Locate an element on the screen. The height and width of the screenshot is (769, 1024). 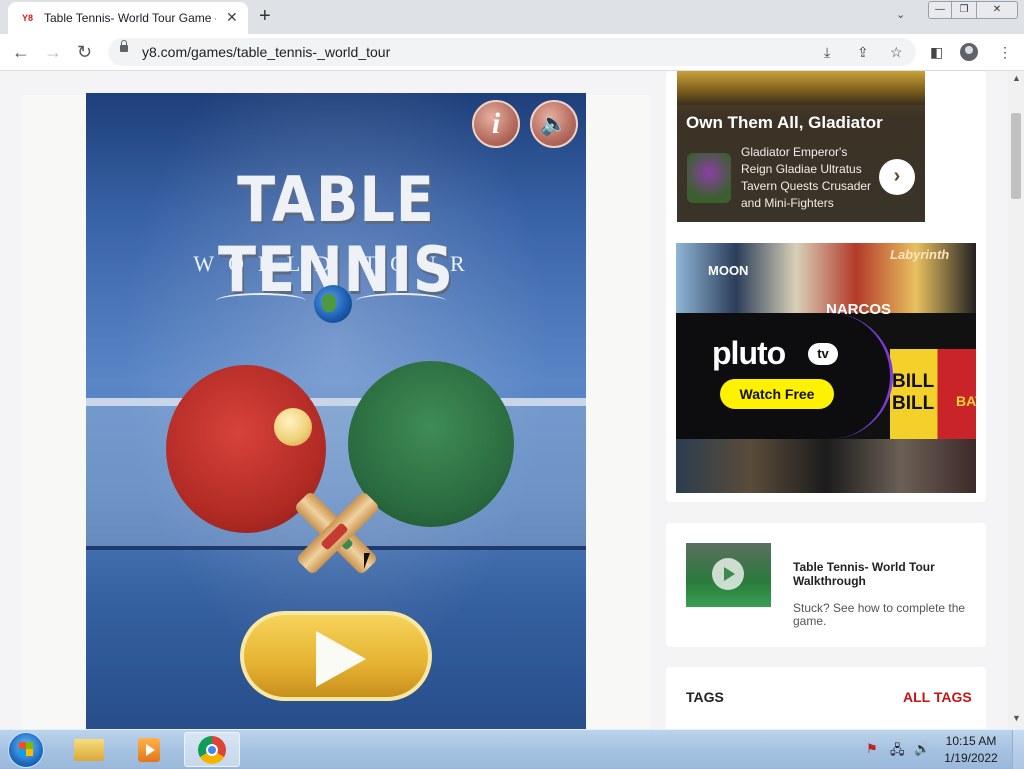
gladiator-character-icon is located at coordinates (709, 178).